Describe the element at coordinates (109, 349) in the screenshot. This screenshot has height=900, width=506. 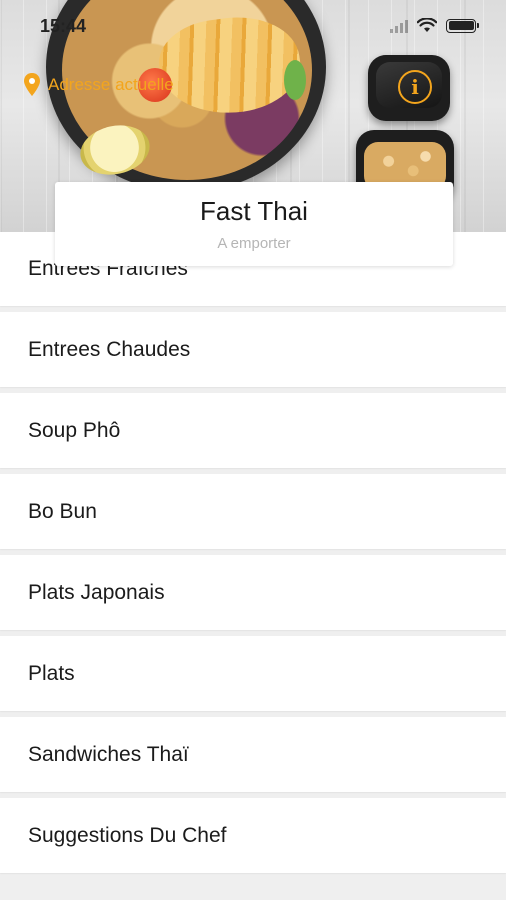
I see `category-label: Entrees Chaudes` at that location.